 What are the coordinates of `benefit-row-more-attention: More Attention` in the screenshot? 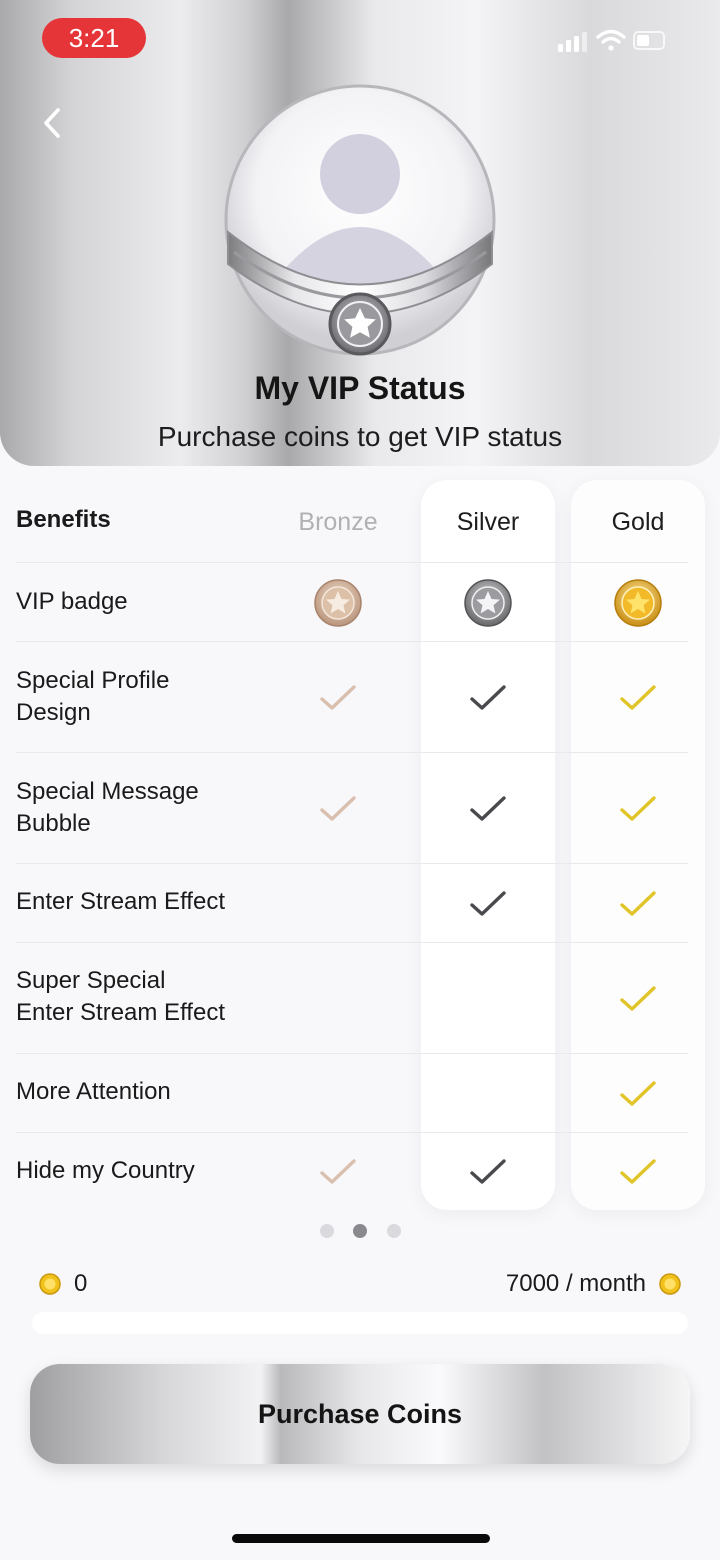 It's located at (352, 1093).